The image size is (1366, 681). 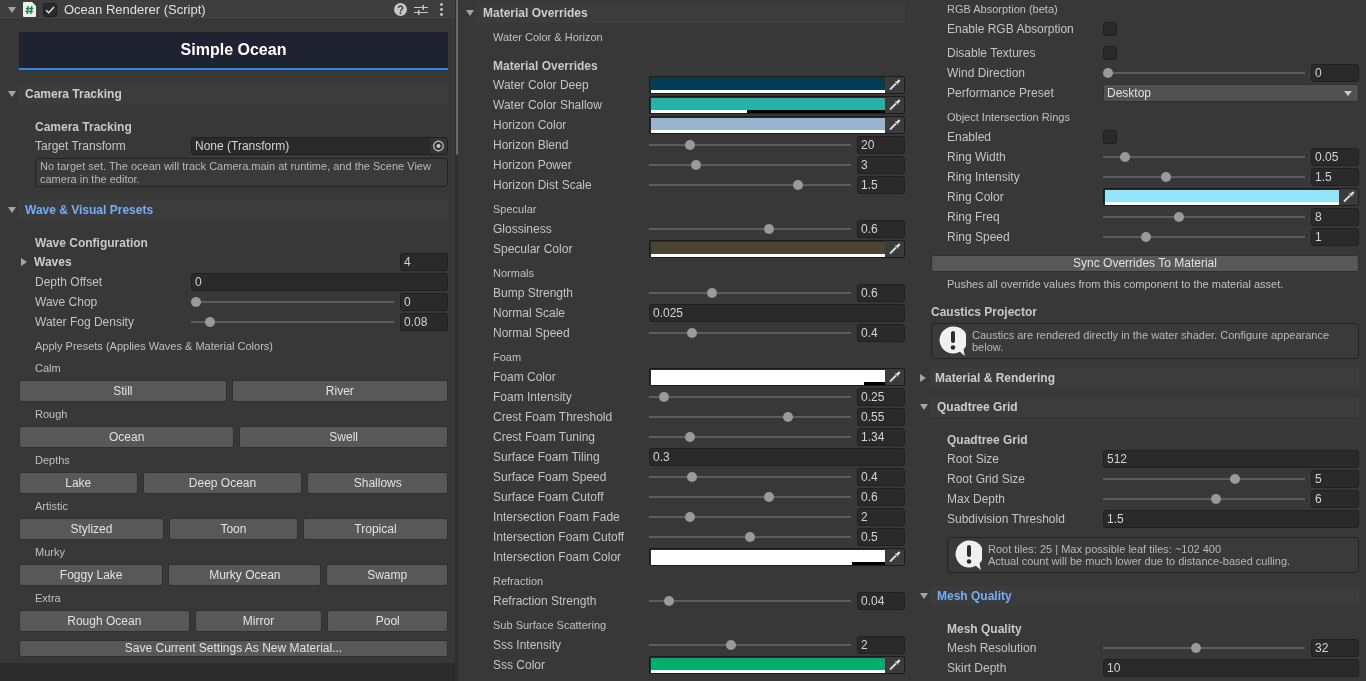 I want to click on foldout-header: Quadtree Grid, so click(x=1138, y=407).